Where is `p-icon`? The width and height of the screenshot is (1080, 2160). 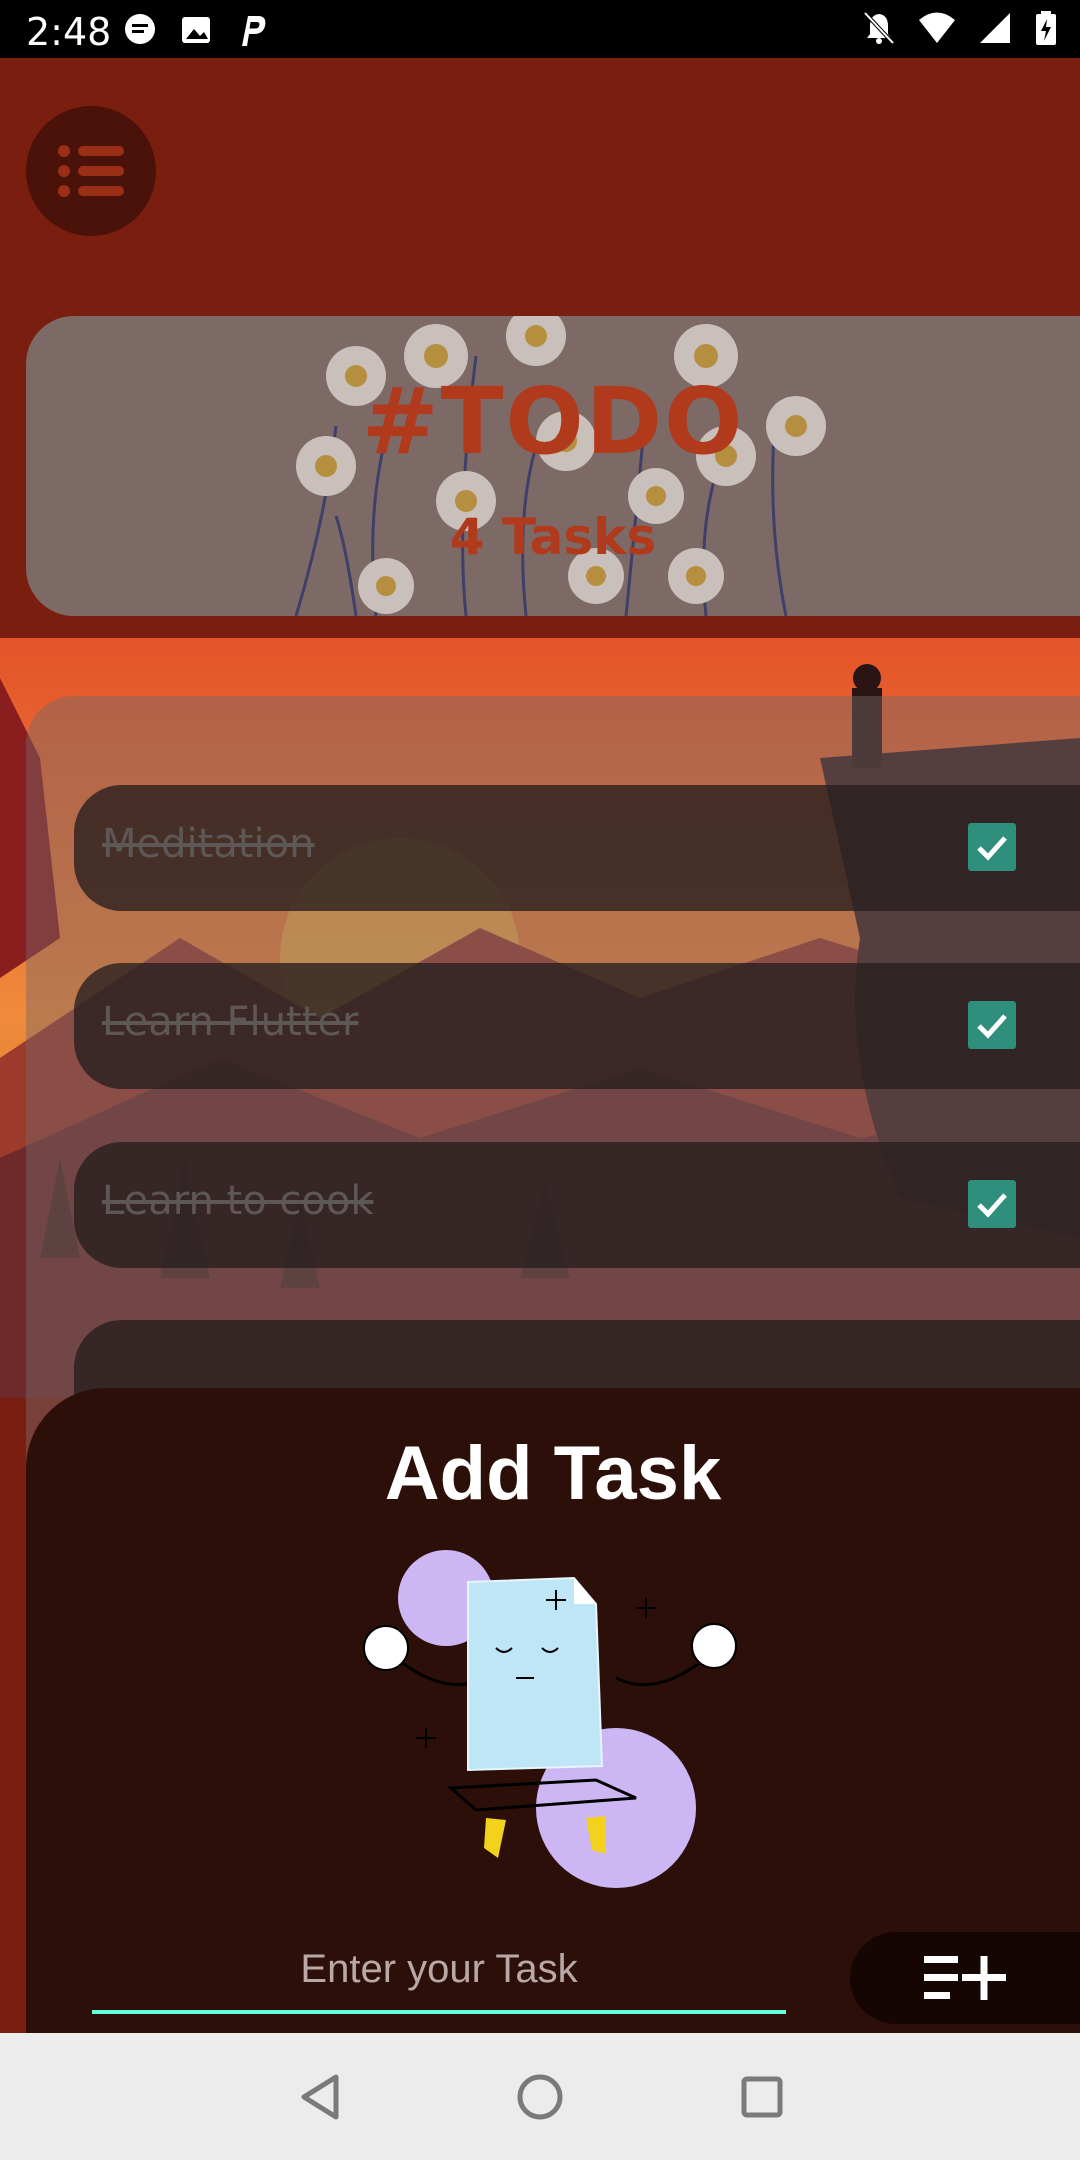 p-icon is located at coordinates (254, 31).